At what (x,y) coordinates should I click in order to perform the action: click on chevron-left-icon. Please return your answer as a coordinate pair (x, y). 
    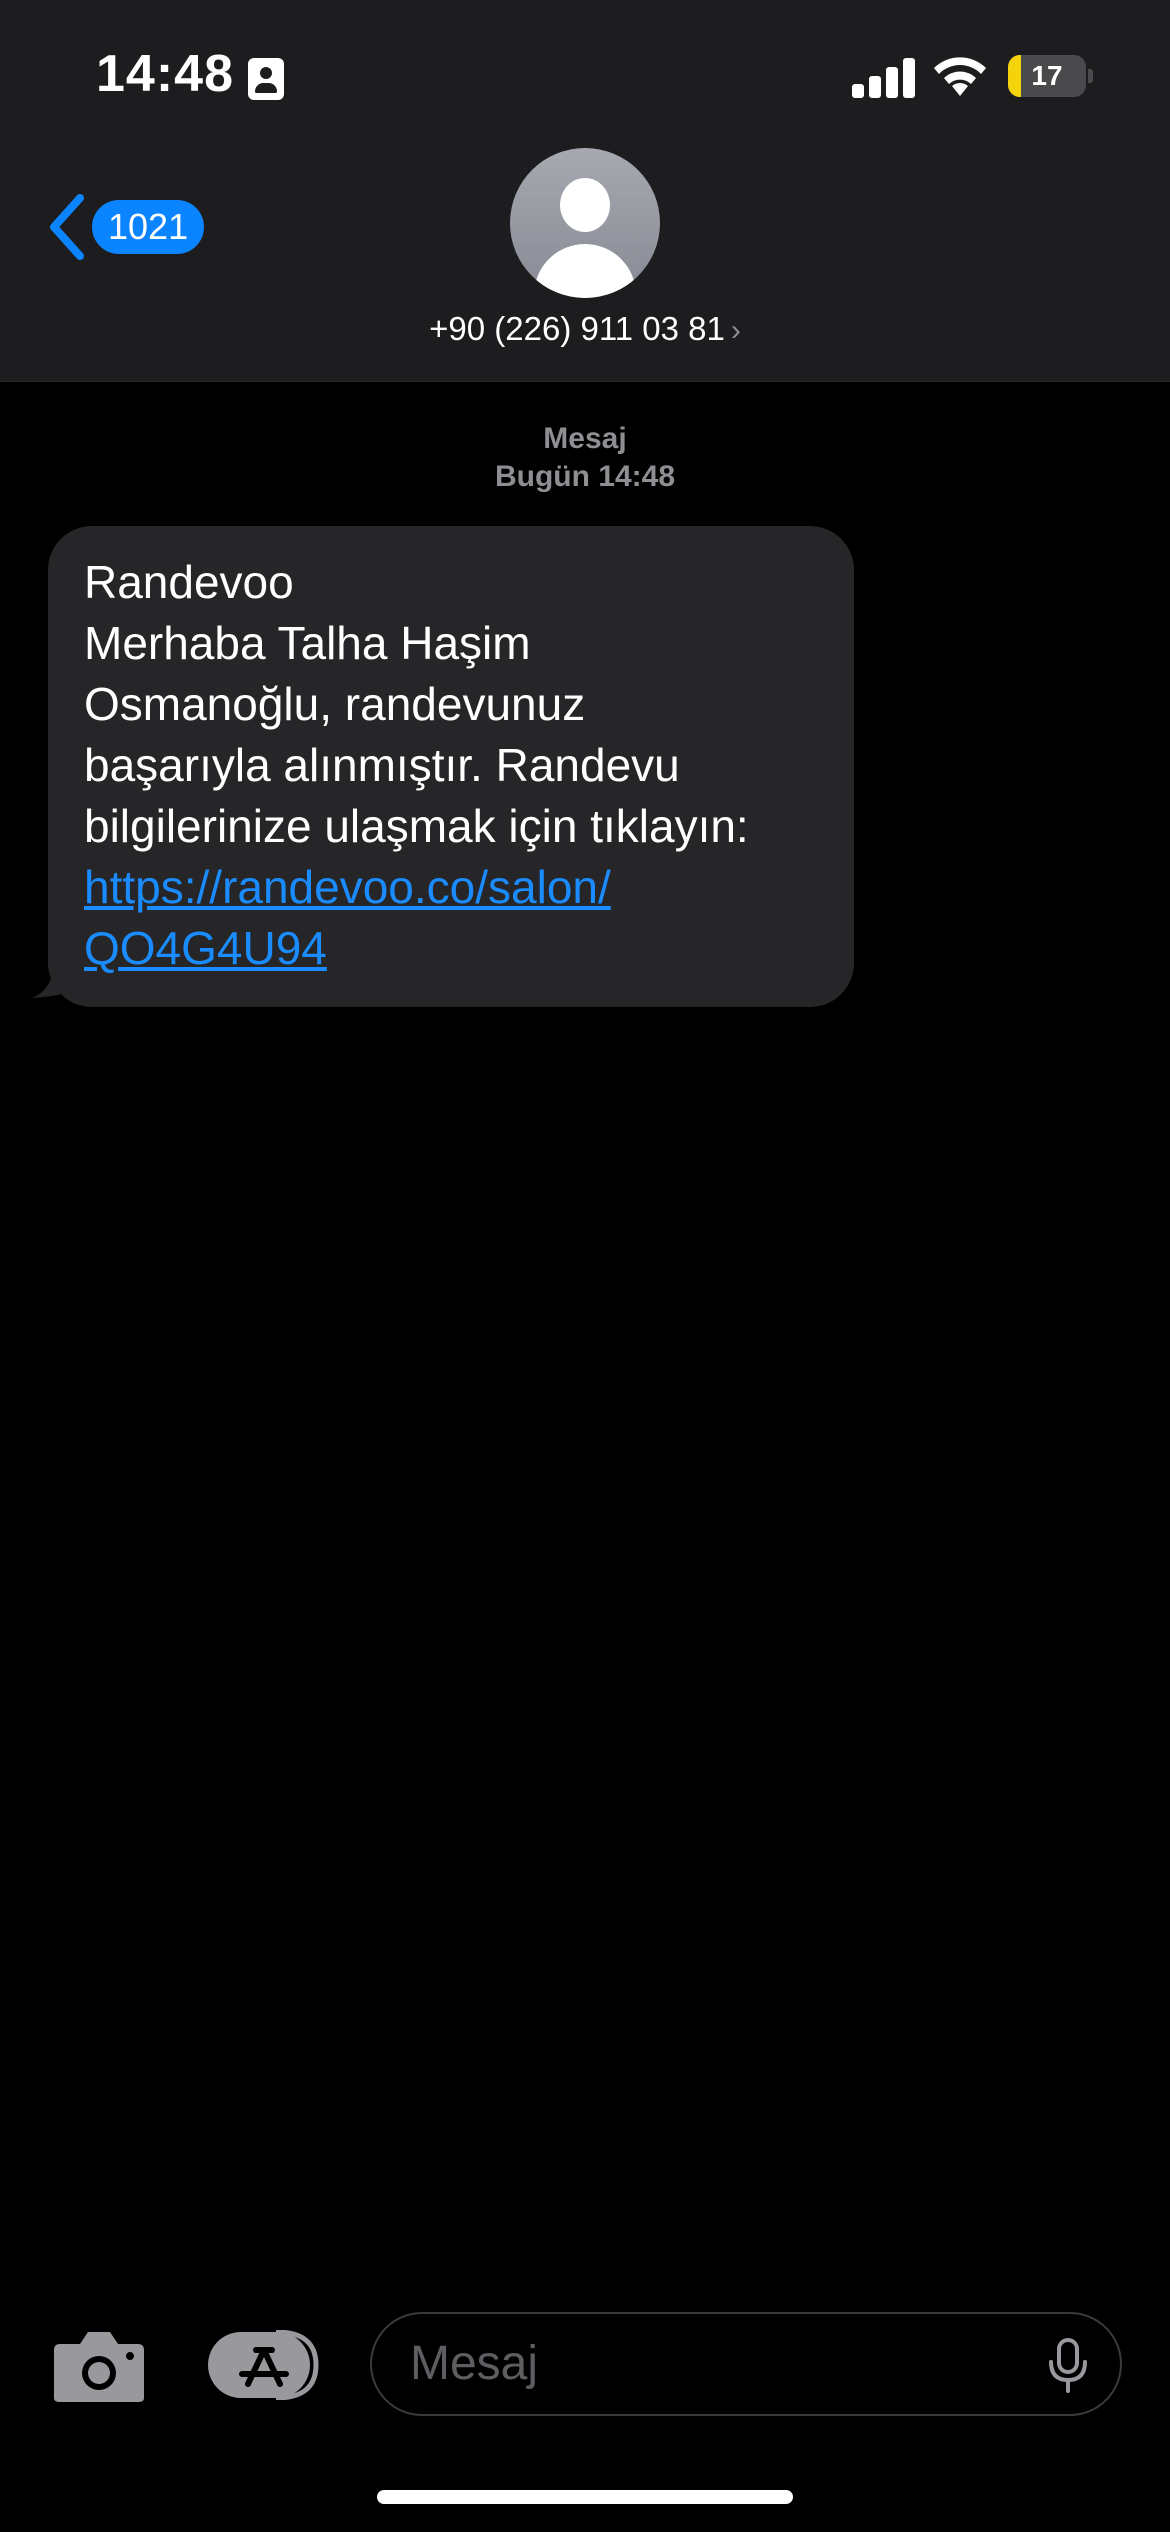
    Looking at the image, I should click on (67, 227).